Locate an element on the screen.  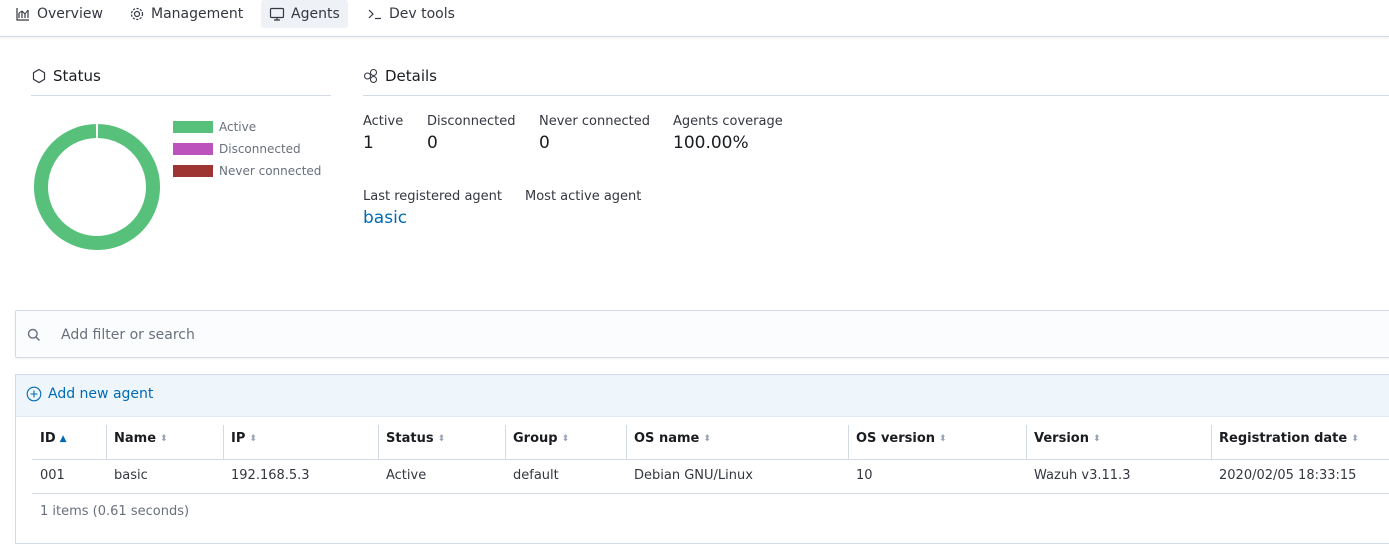
column-header-os-version: OS version ⬍ is located at coordinates (901, 438).